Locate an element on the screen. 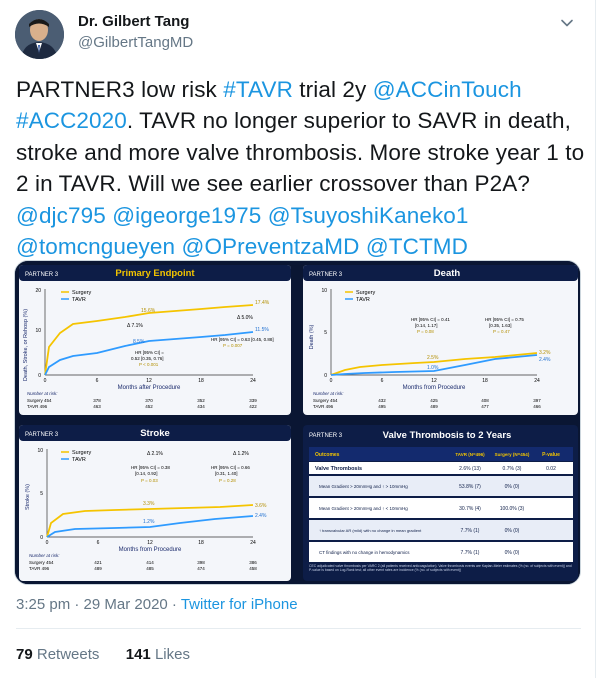  annotation: Δ 2.1% is located at coordinates (155, 454).